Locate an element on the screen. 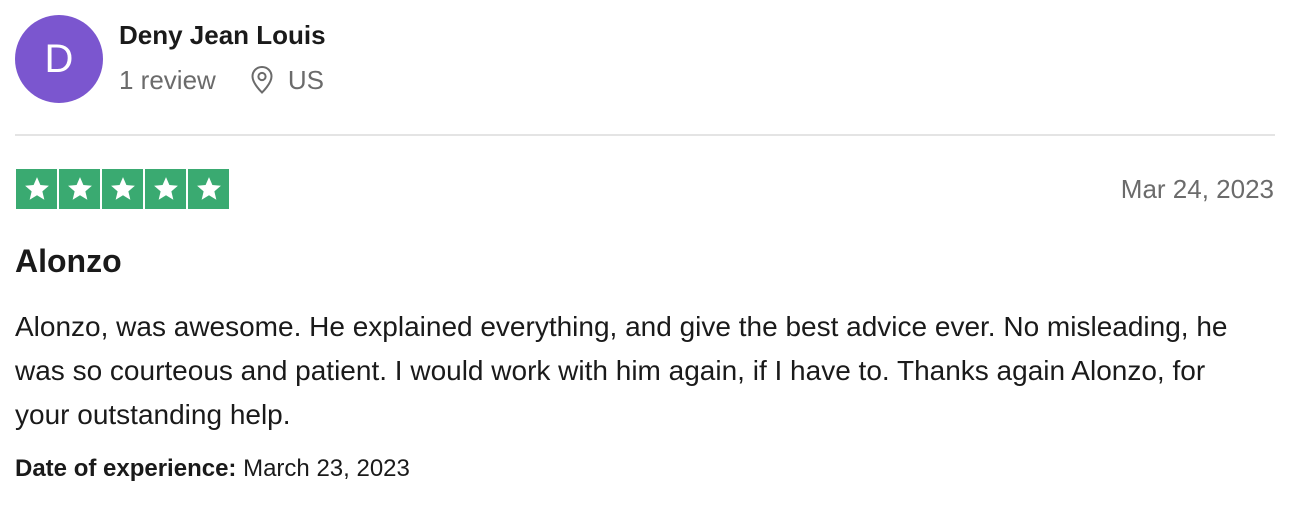  reviewer-name: Deny Jean Louis is located at coordinates (222, 35).